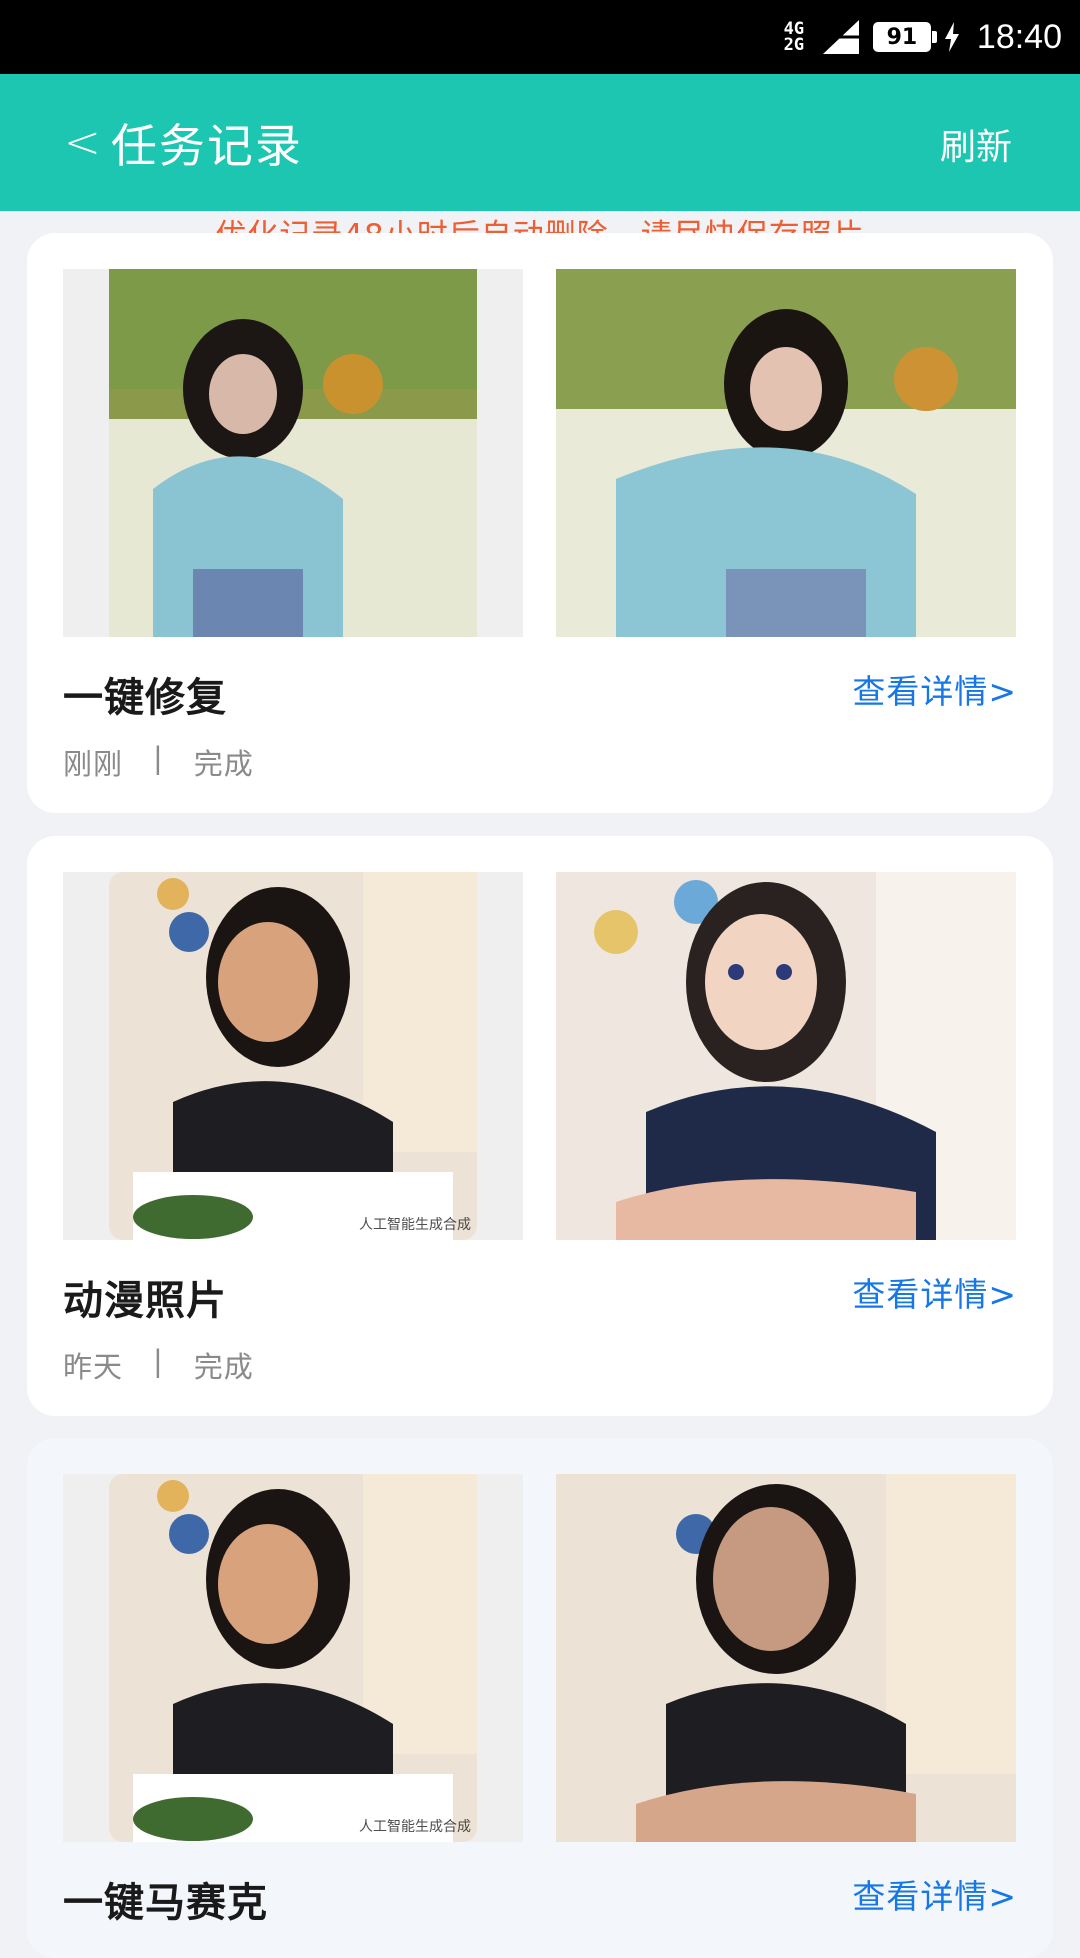  What do you see at coordinates (93, 1367) in the screenshot?
I see `task-time: 昨天` at bounding box center [93, 1367].